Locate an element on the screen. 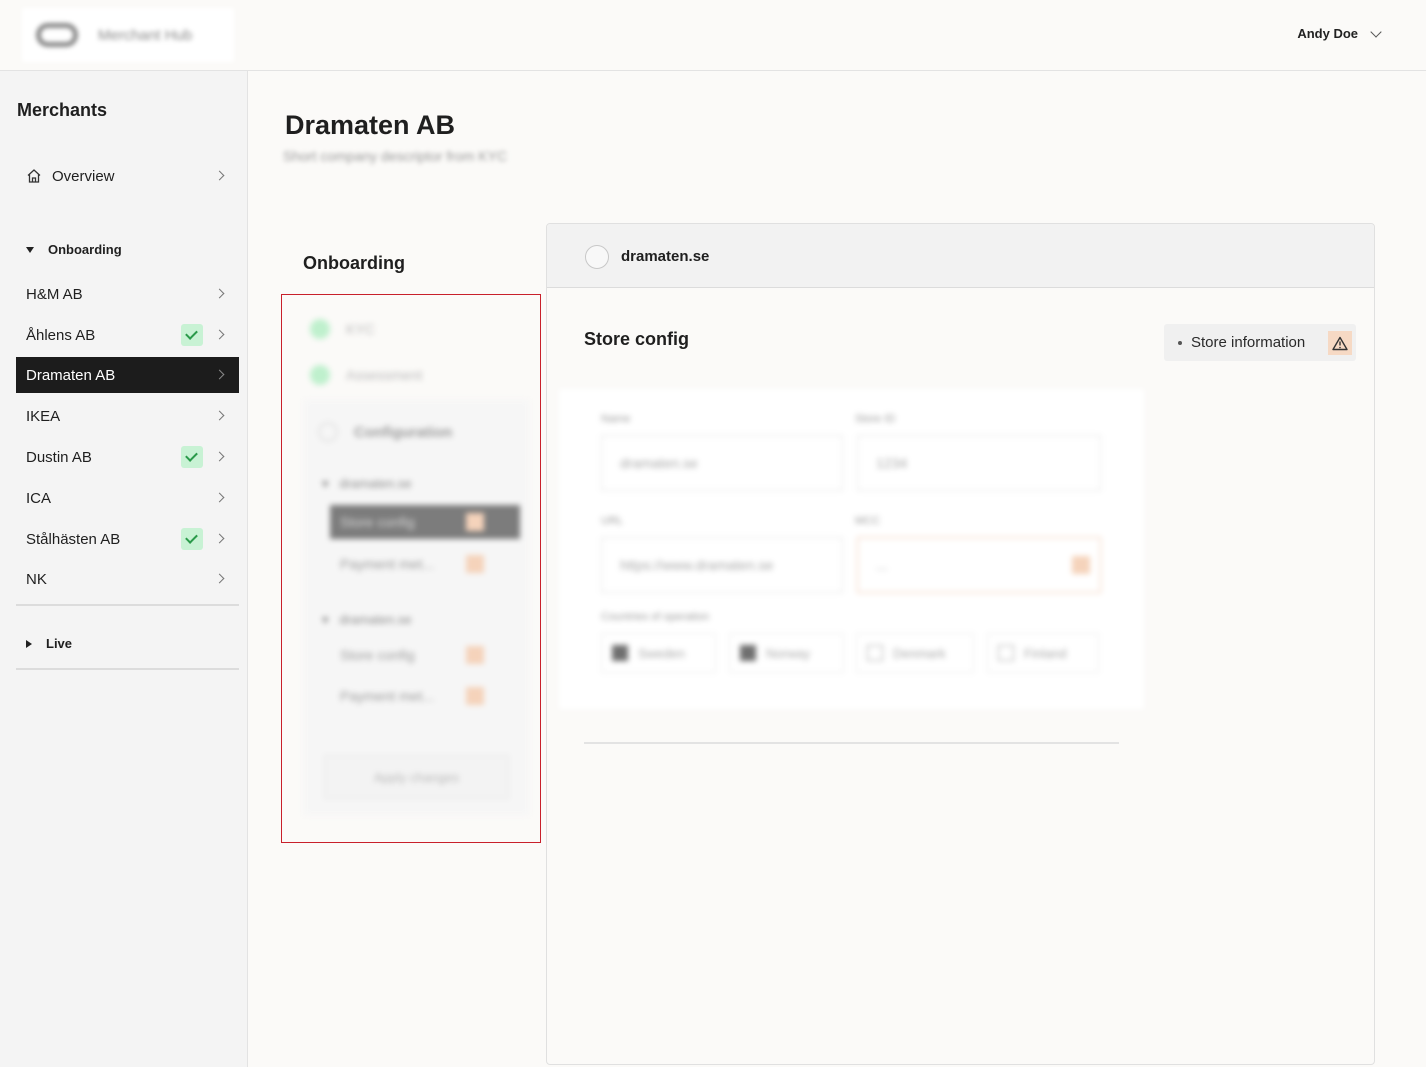 The height and width of the screenshot is (1067, 1426). section-toggle-onboarding: Onboarding is located at coordinates (74, 249).